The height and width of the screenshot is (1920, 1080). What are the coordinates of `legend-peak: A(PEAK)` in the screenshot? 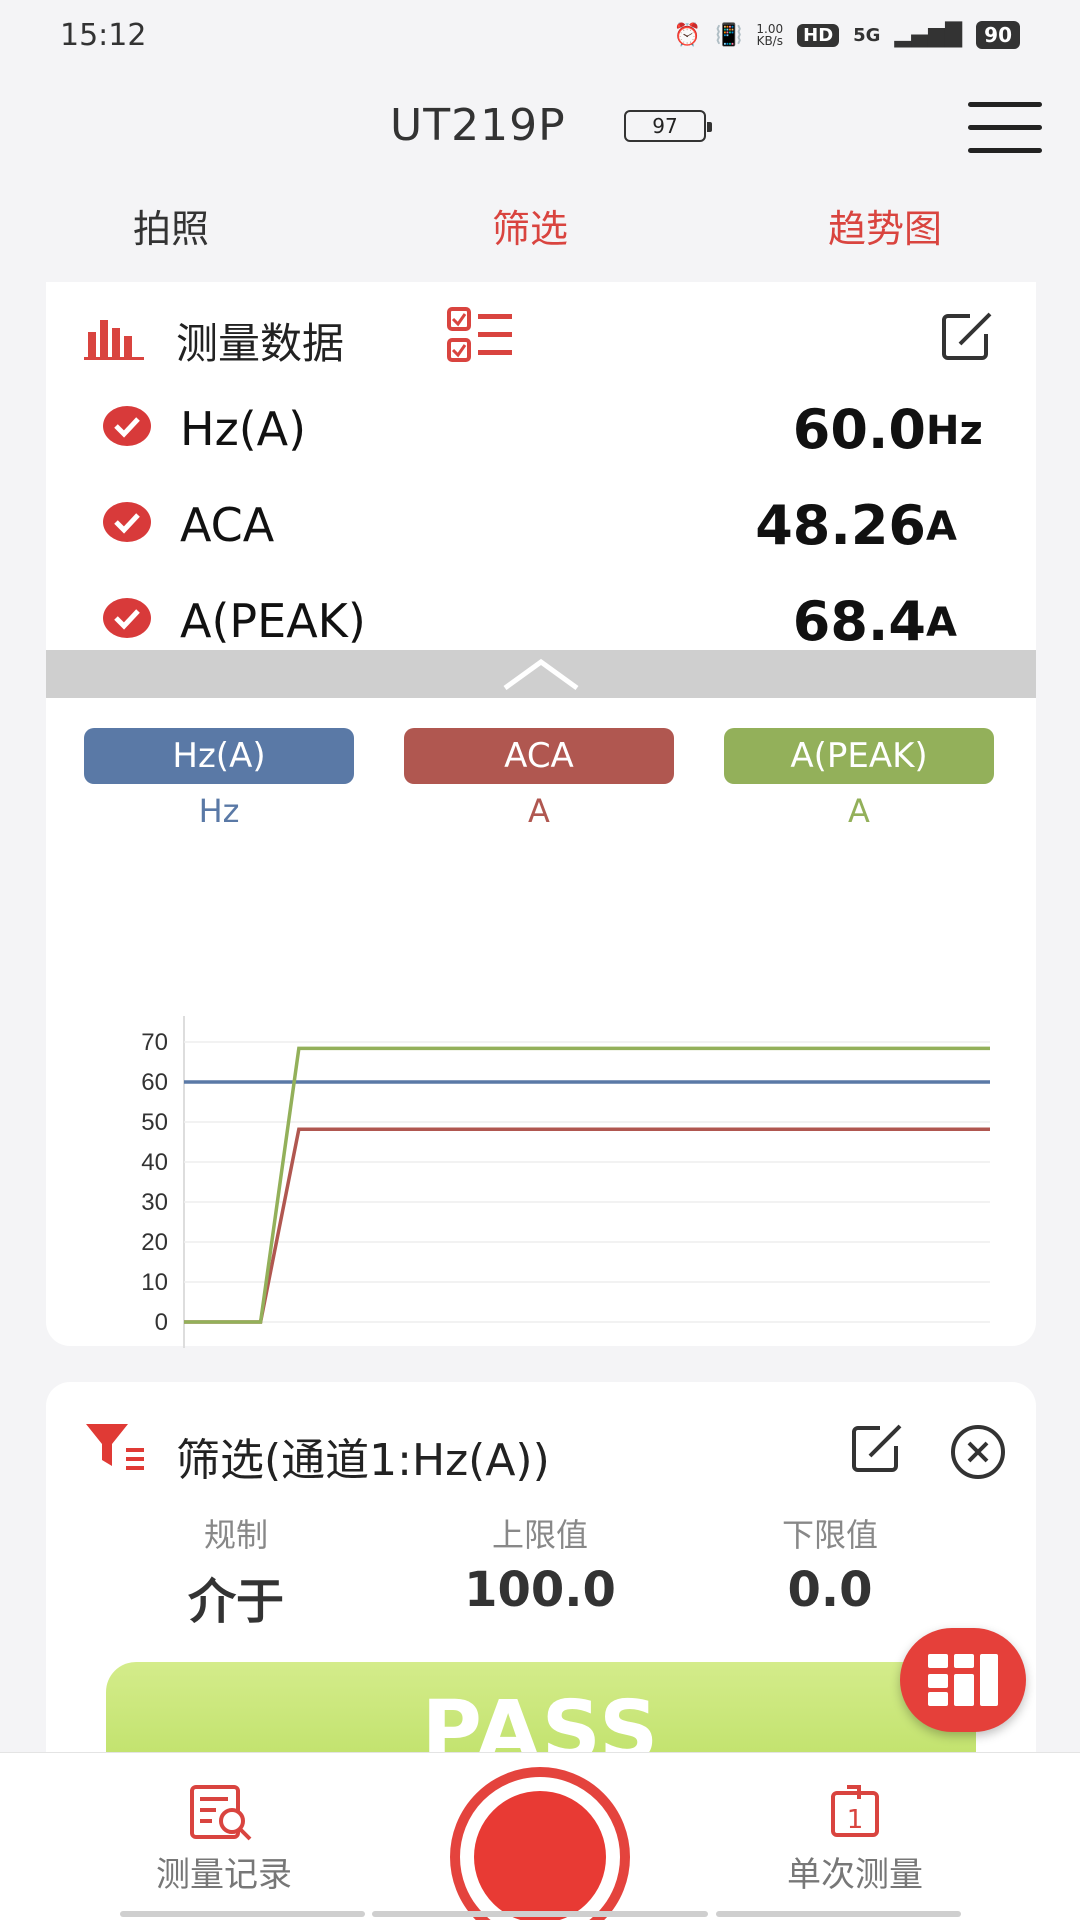 It's located at (859, 756).